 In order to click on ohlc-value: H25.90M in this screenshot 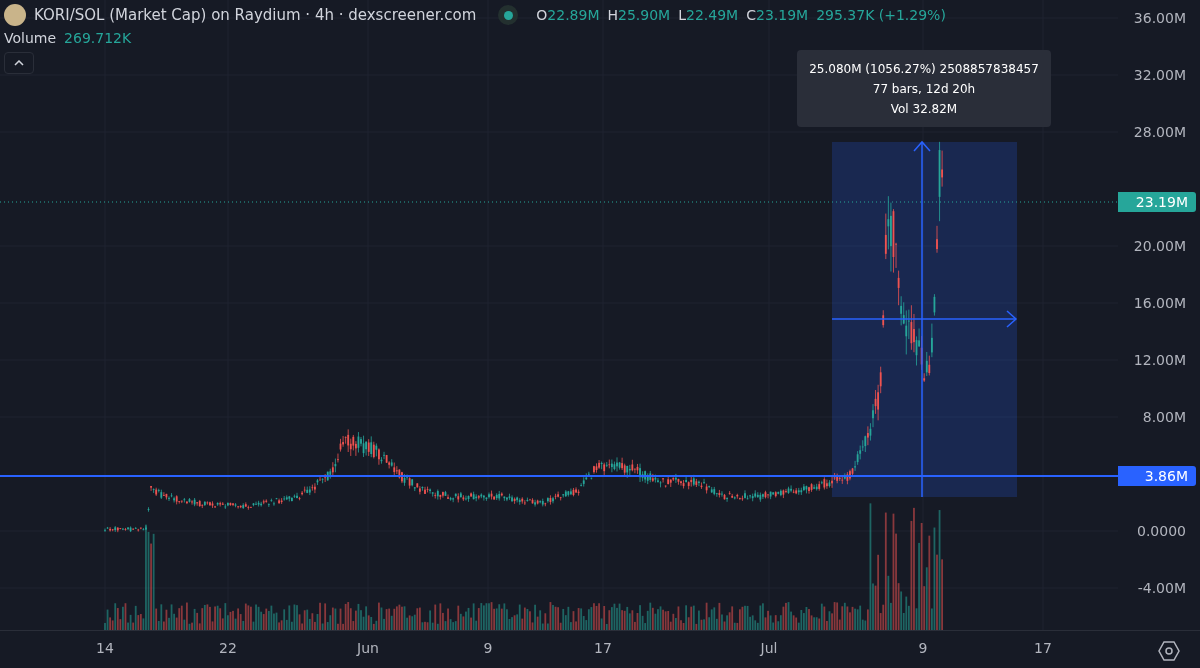, I will do `click(639, 15)`.